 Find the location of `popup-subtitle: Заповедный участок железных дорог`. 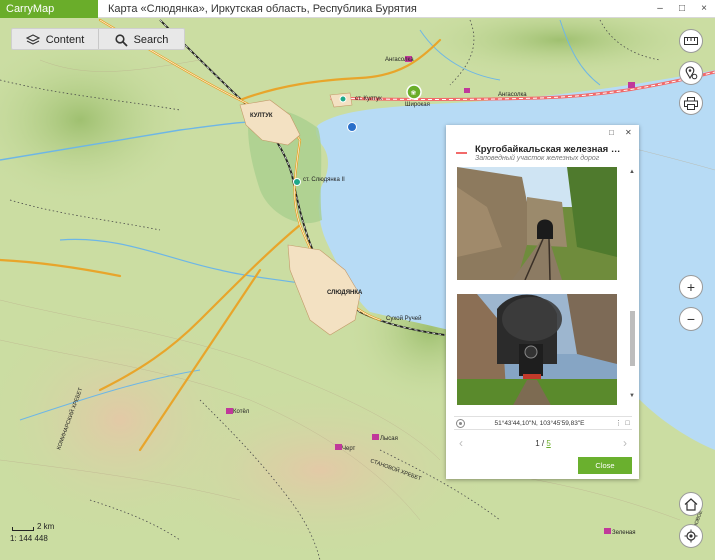

popup-subtitle: Заповедный участок железных дорог is located at coordinates (537, 158).